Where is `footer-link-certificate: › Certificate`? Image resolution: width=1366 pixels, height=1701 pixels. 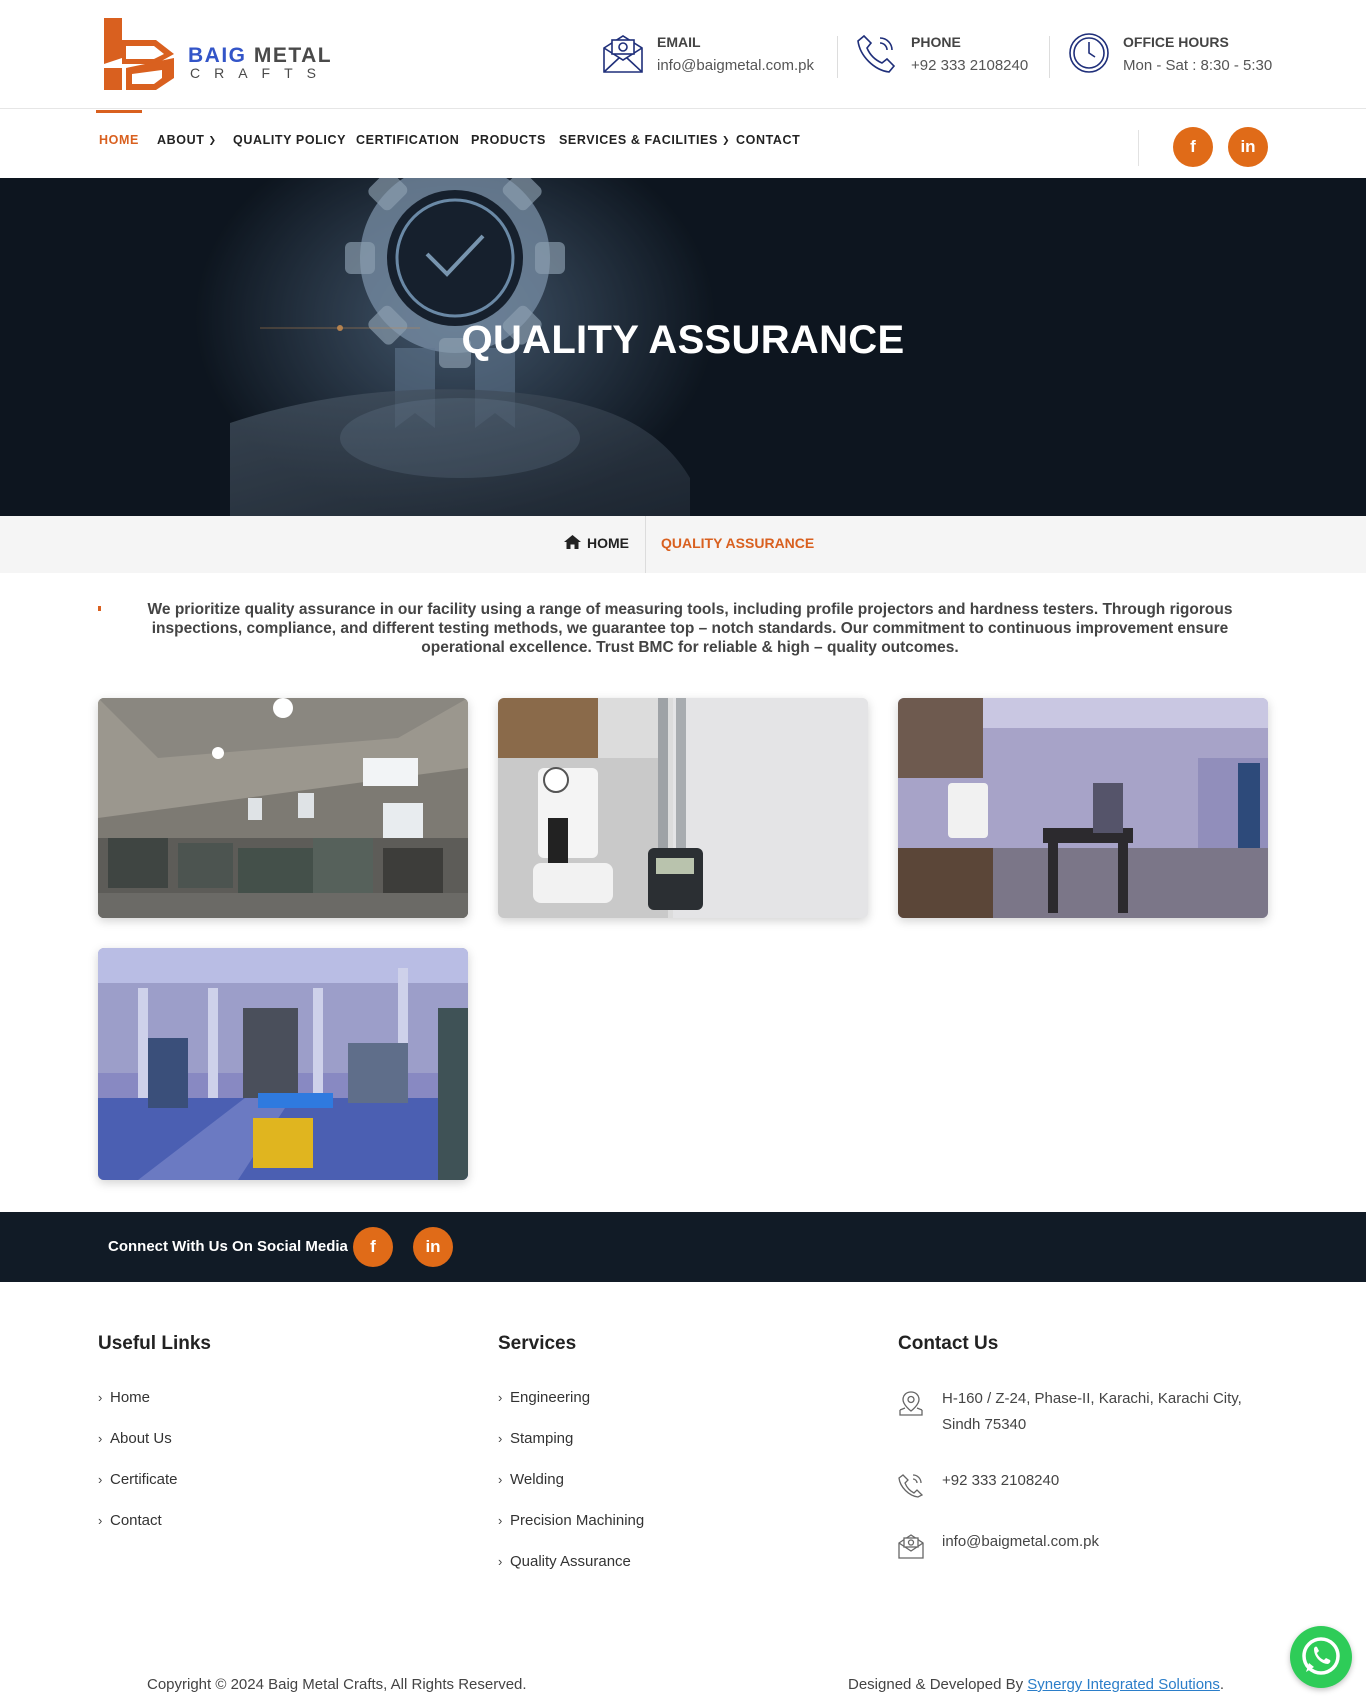 footer-link-certificate: › Certificate is located at coordinates (138, 1479).